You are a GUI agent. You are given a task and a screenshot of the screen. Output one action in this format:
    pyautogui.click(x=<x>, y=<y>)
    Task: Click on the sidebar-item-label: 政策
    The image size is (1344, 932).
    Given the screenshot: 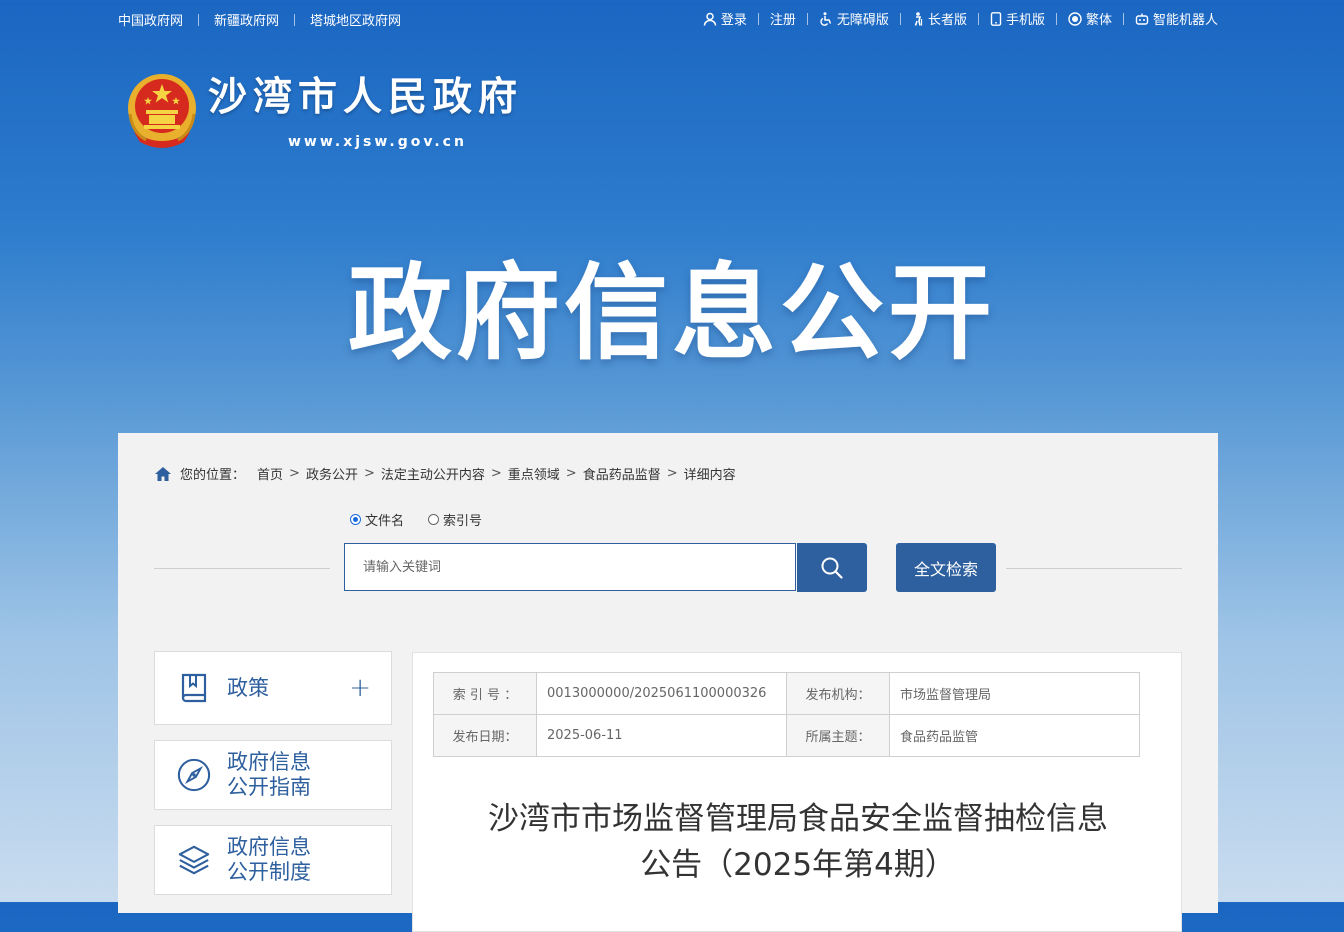 What is the action you would take?
    pyautogui.click(x=248, y=687)
    